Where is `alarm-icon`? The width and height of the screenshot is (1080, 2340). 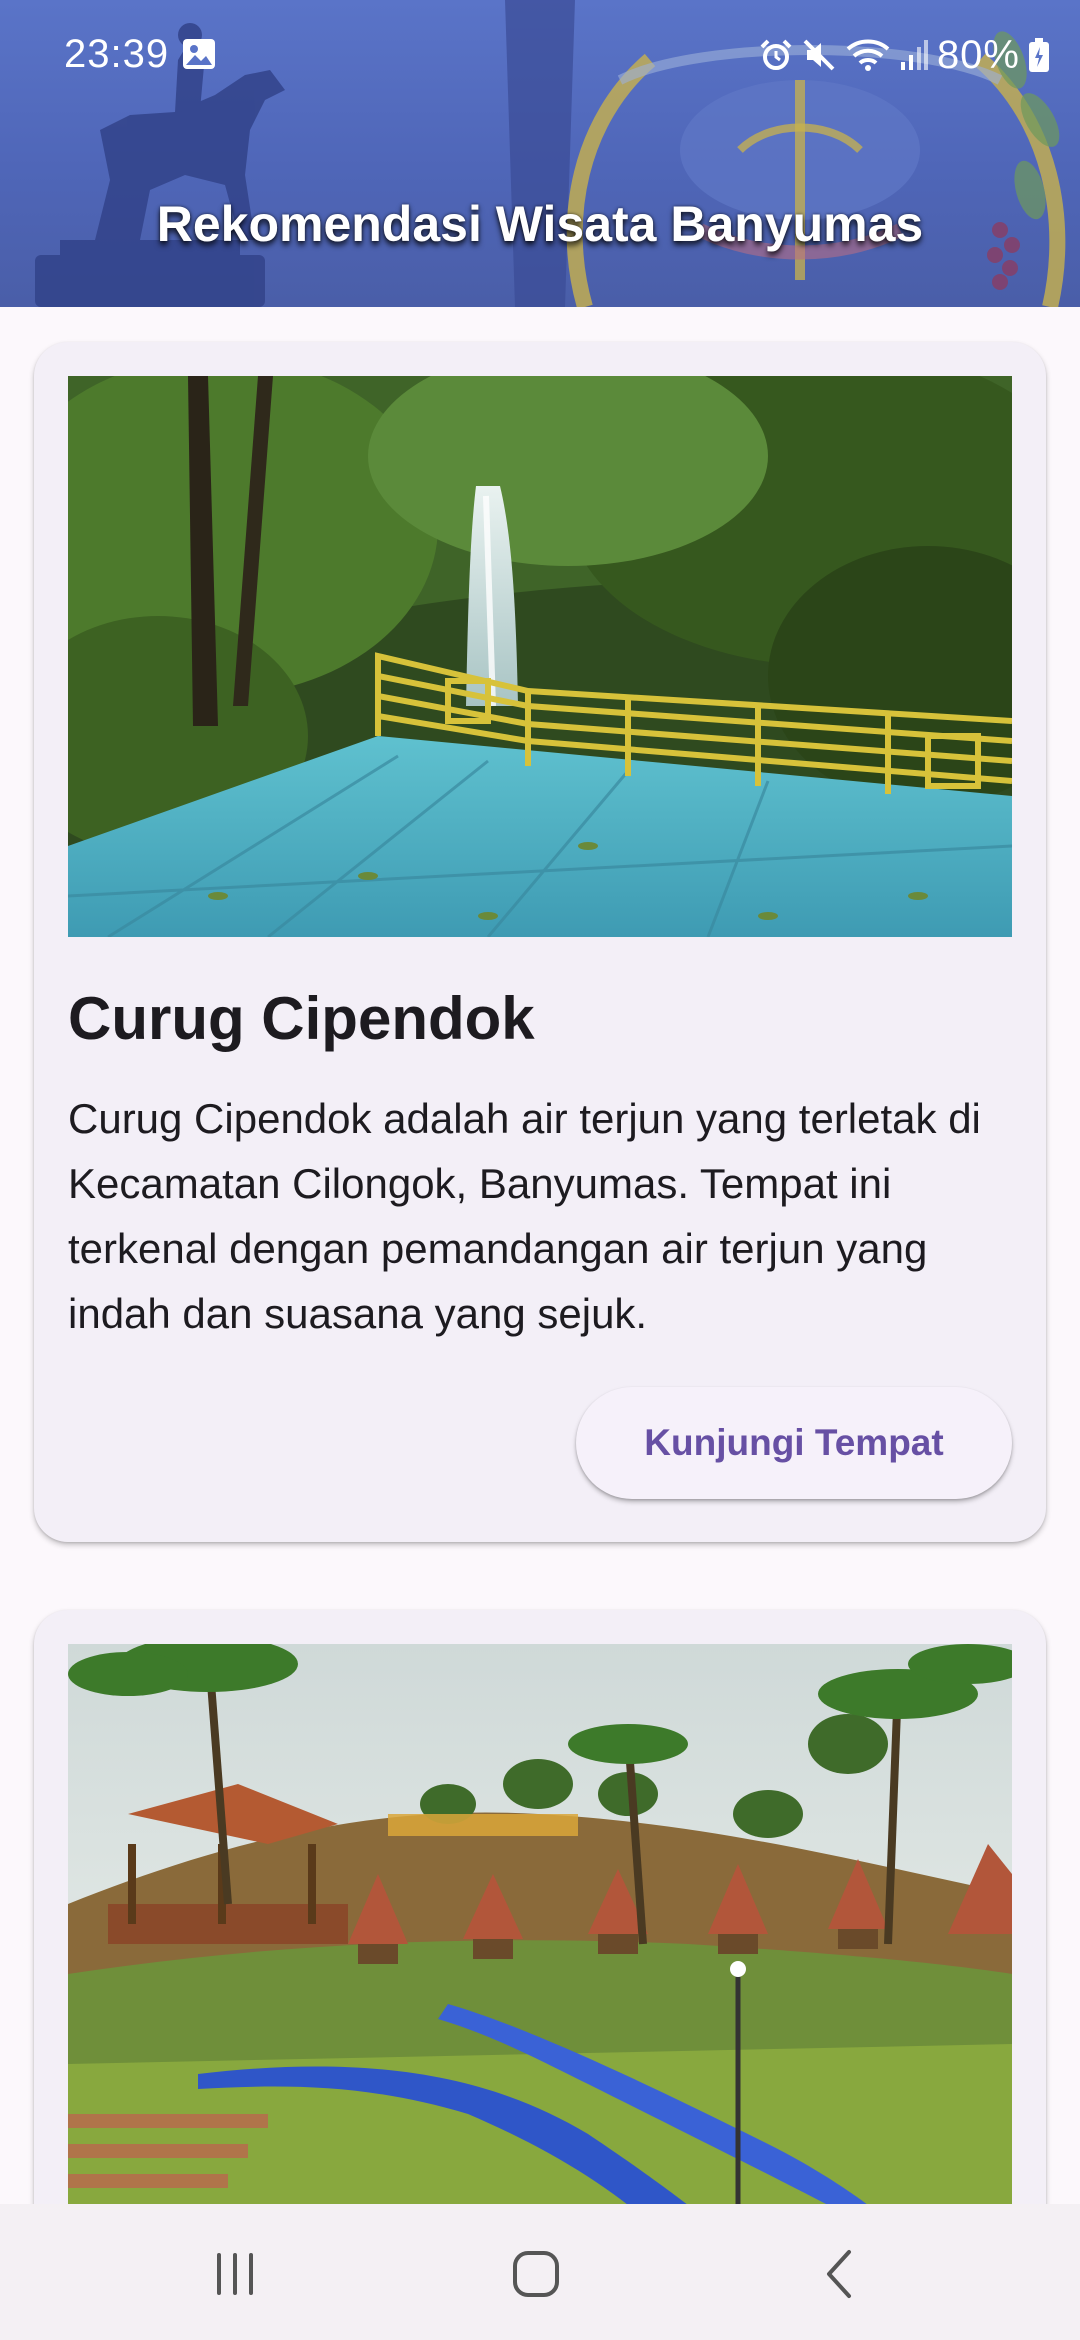
alarm-icon is located at coordinates (776, 54).